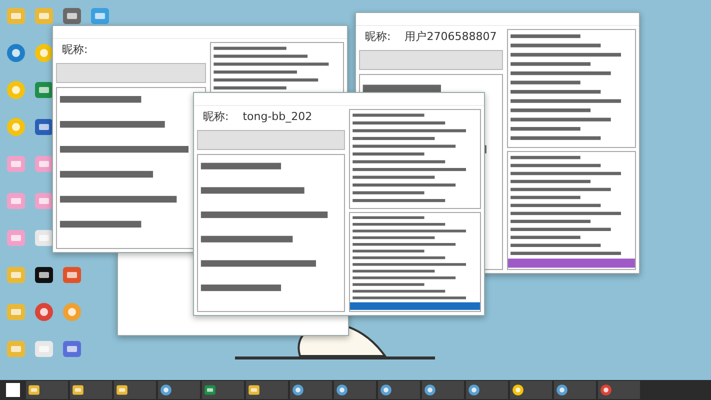 Image resolution: width=711 pixels, height=400 pixels. What do you see at coordinates (450, 37) in the screenshot?
I see `nickname-value: 用户2706588807` at bounding box center [450, 37].